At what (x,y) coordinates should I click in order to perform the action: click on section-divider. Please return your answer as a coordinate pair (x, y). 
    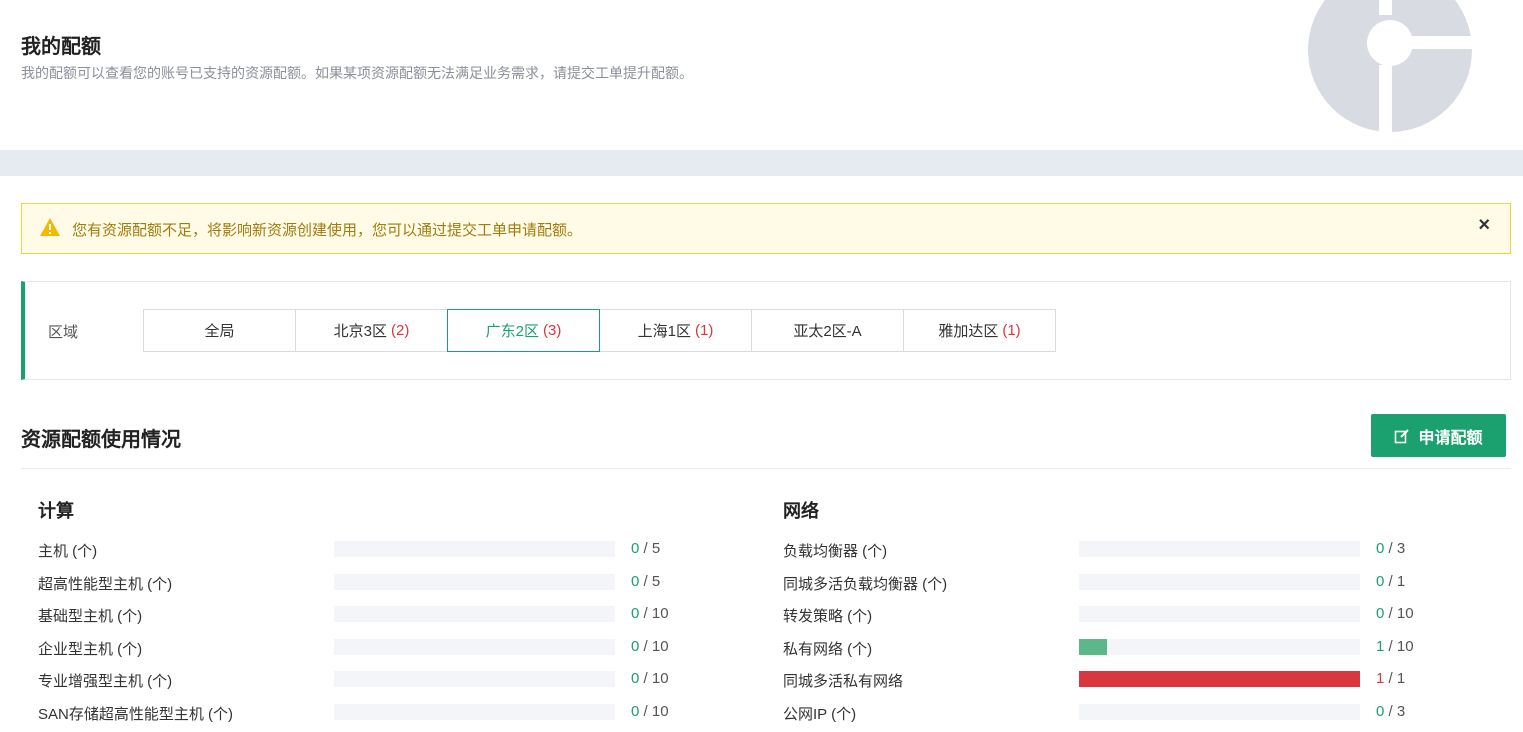
    Looking at the image, I should click on (766, 468).